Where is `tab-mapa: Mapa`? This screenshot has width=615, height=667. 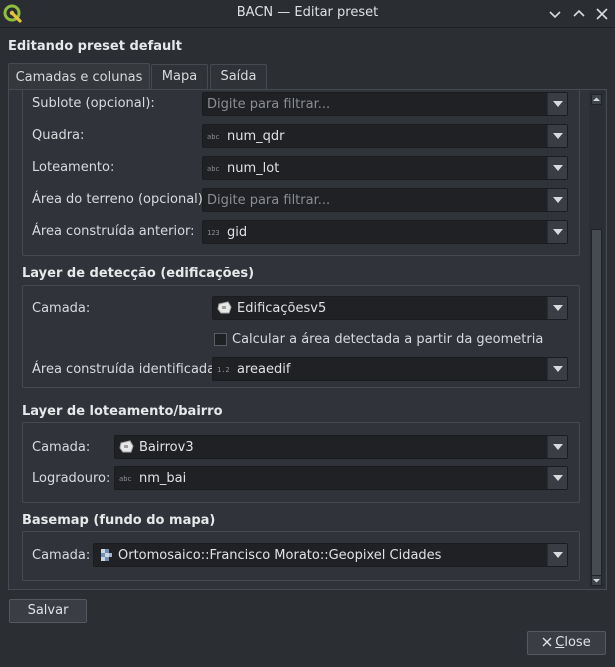 tab-mapa: Mapa is located at coordinates (179, 77).